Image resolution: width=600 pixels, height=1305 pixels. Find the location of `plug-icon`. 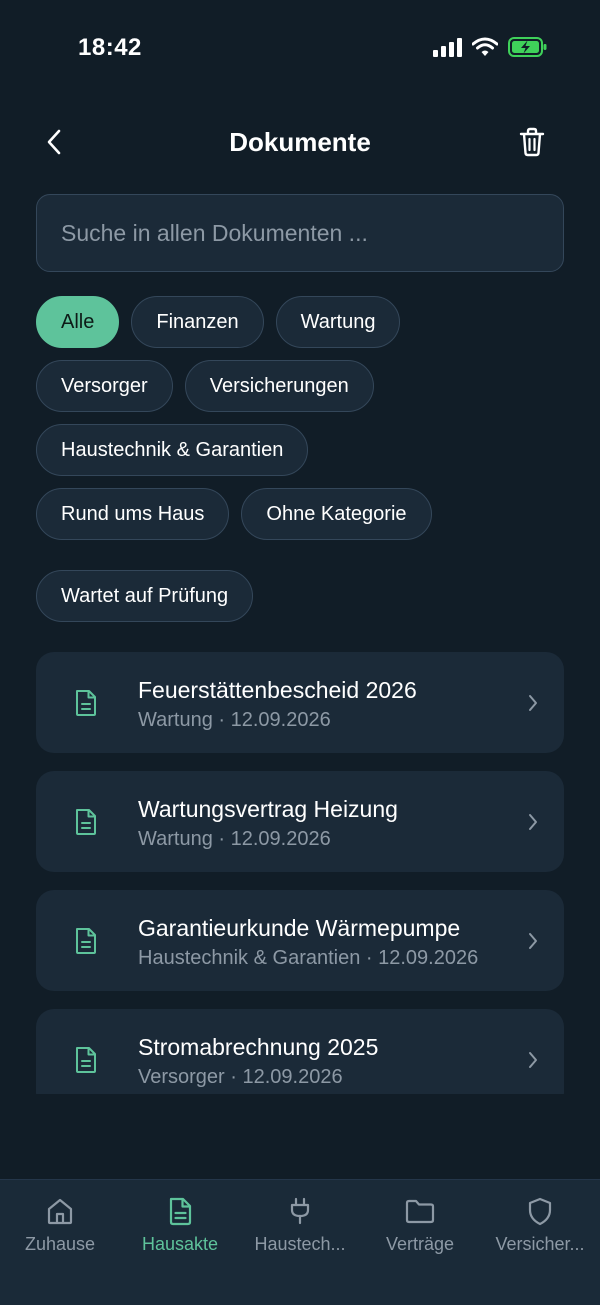

plug-icon is located at coordinates (300, 1211).